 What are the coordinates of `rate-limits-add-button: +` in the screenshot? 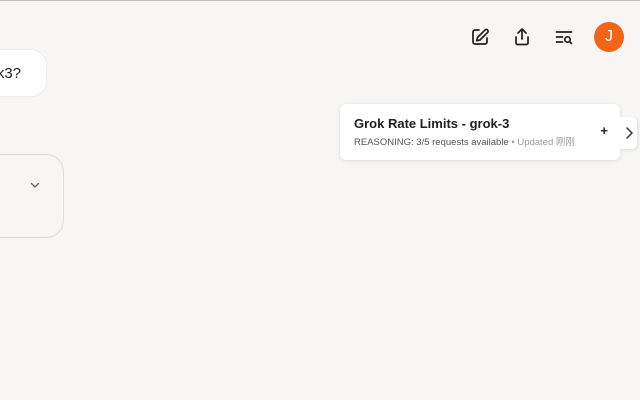 It's located at (604, 131).